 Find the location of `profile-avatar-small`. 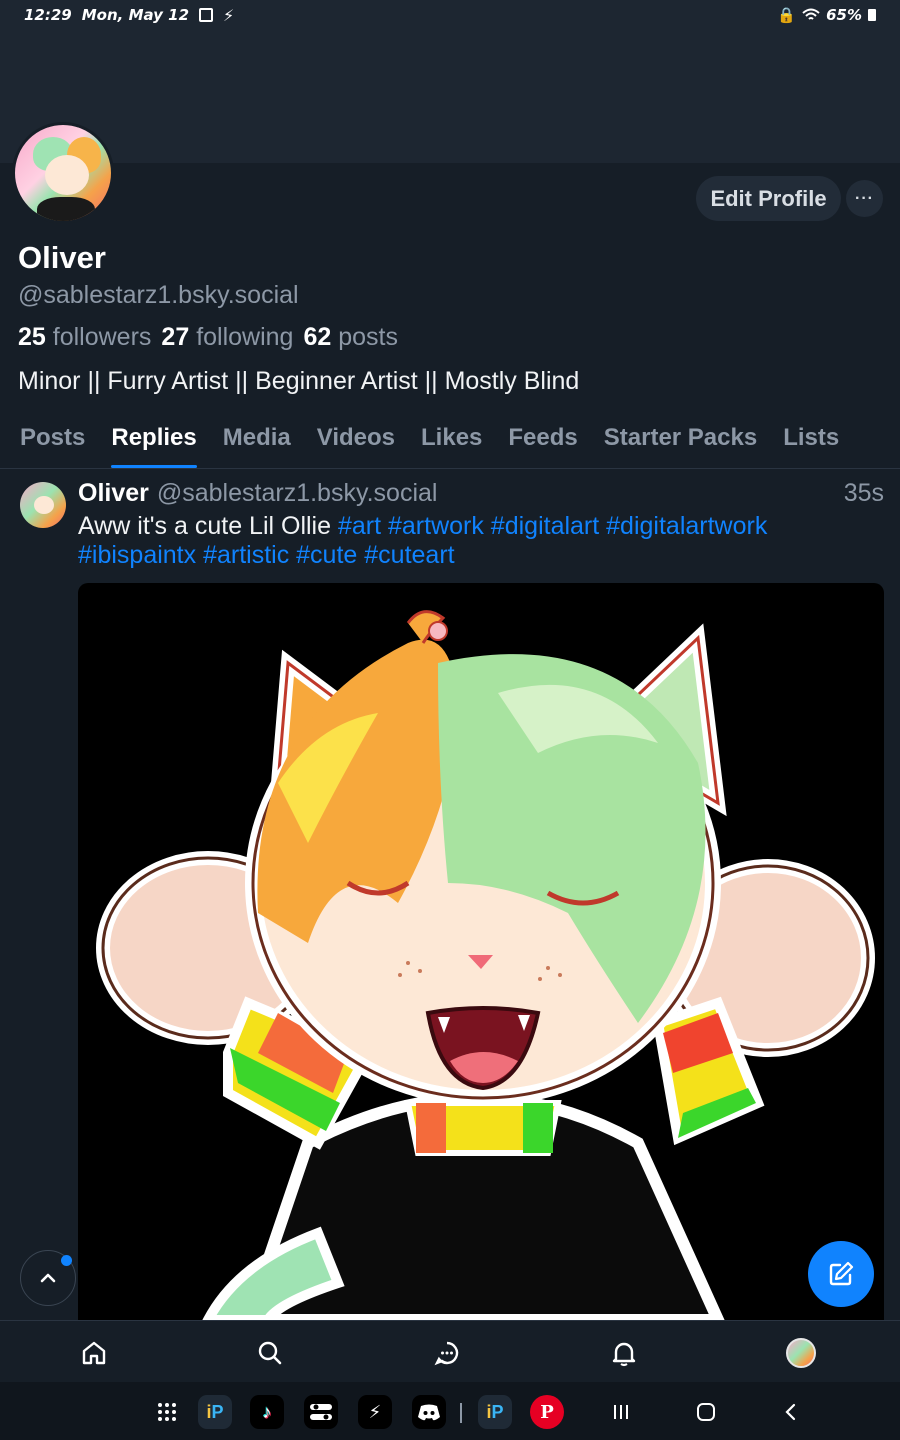

profile-avatar-small is located at coordinates (801, 1353).